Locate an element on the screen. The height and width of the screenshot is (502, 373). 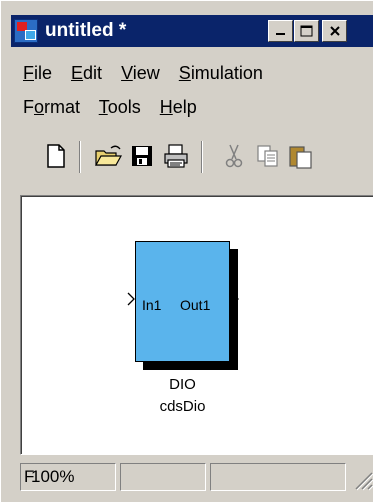
simulink-model-icon is located at coordinates (26, 31).